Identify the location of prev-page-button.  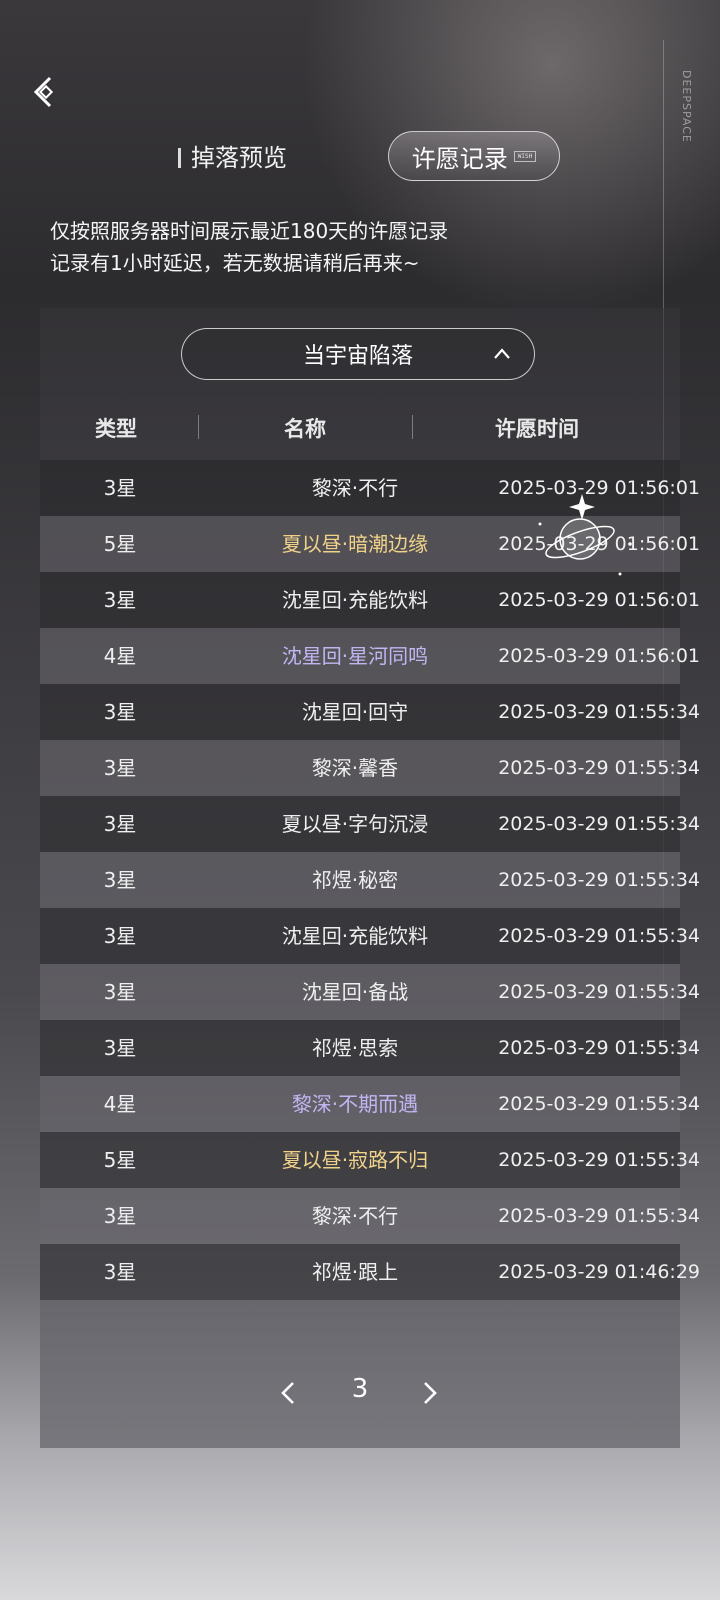
(288, 1393).